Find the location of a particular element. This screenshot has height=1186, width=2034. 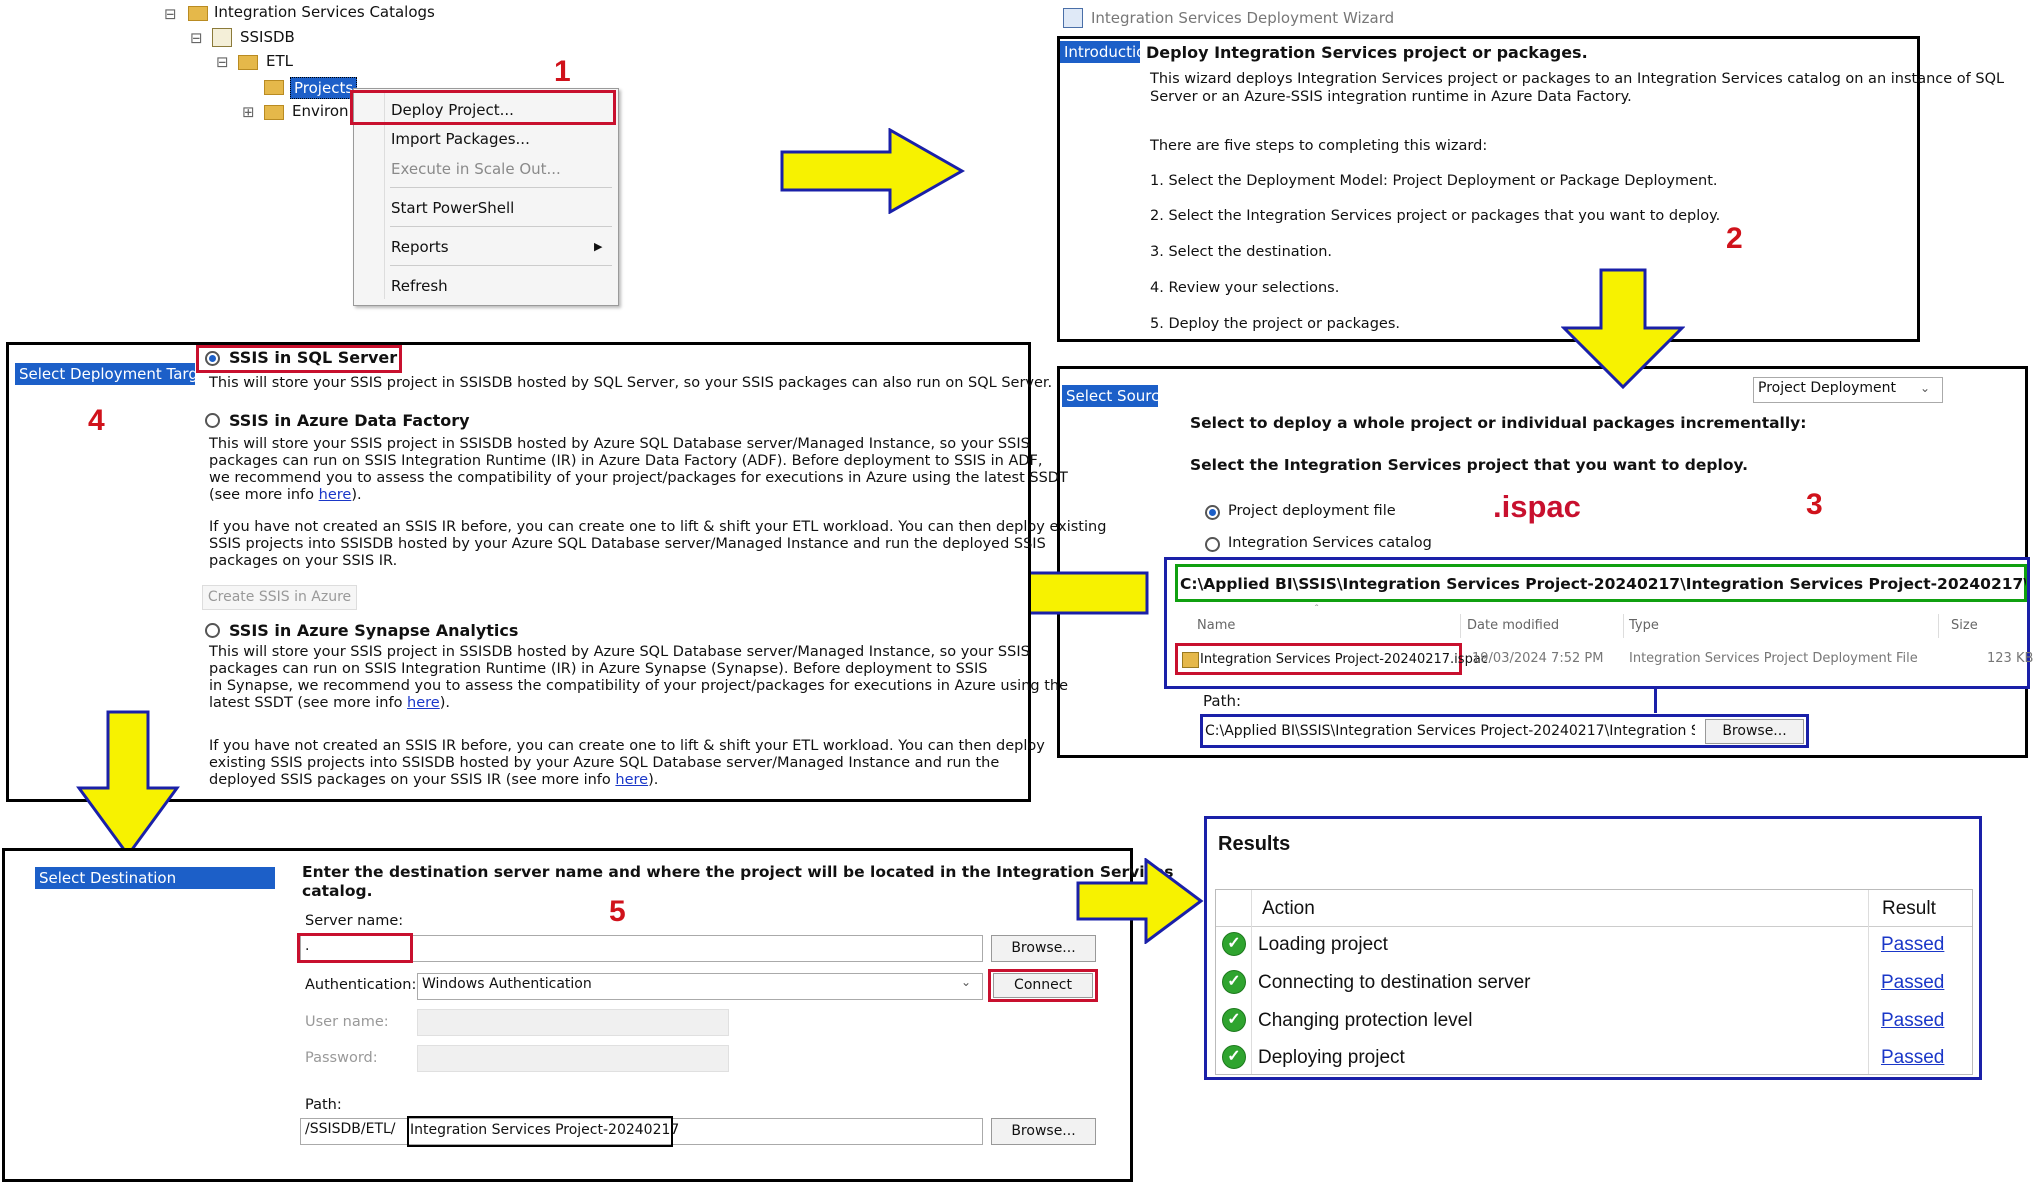

server-name-highlight is located at coordinates (355, 948).